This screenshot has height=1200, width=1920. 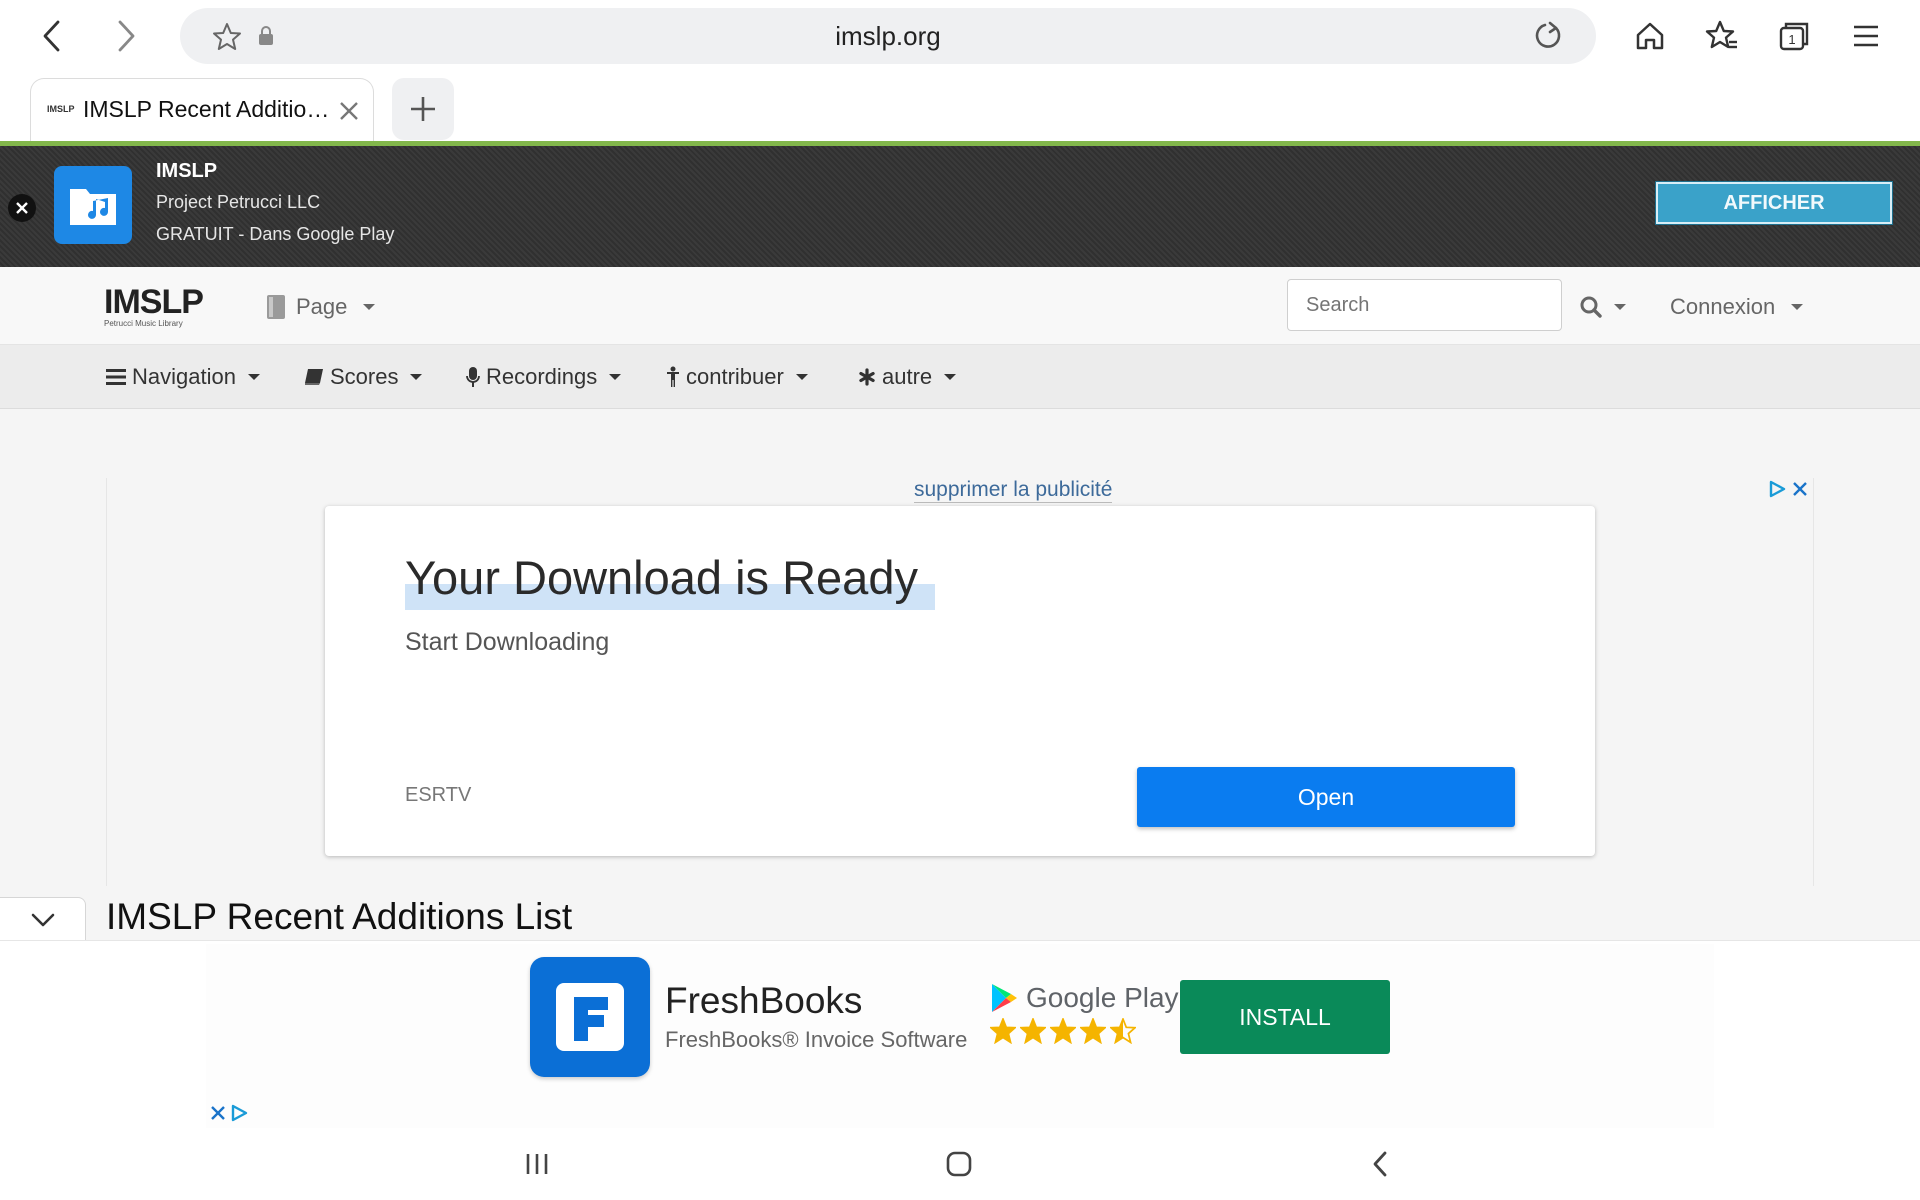 I want to click on freshbooks-app-icon, so click(x=590, y=1017).